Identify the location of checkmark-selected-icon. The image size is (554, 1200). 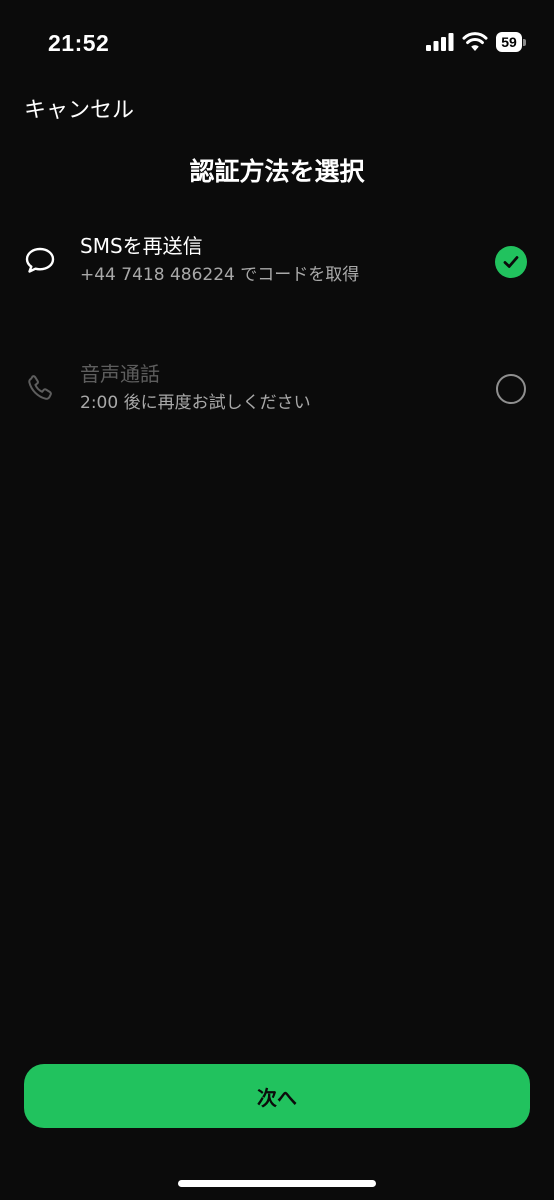
(511, 262).